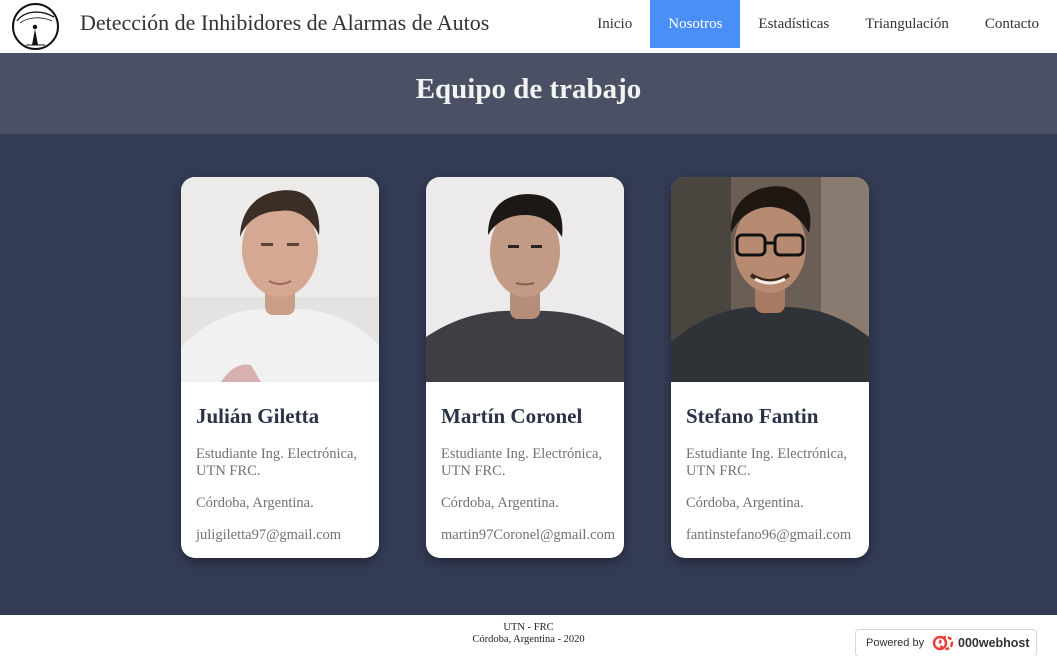 The width and height of the screenshot is (1057, 656). I want to click on powered-by-label: Powered by, so click(895, 643).